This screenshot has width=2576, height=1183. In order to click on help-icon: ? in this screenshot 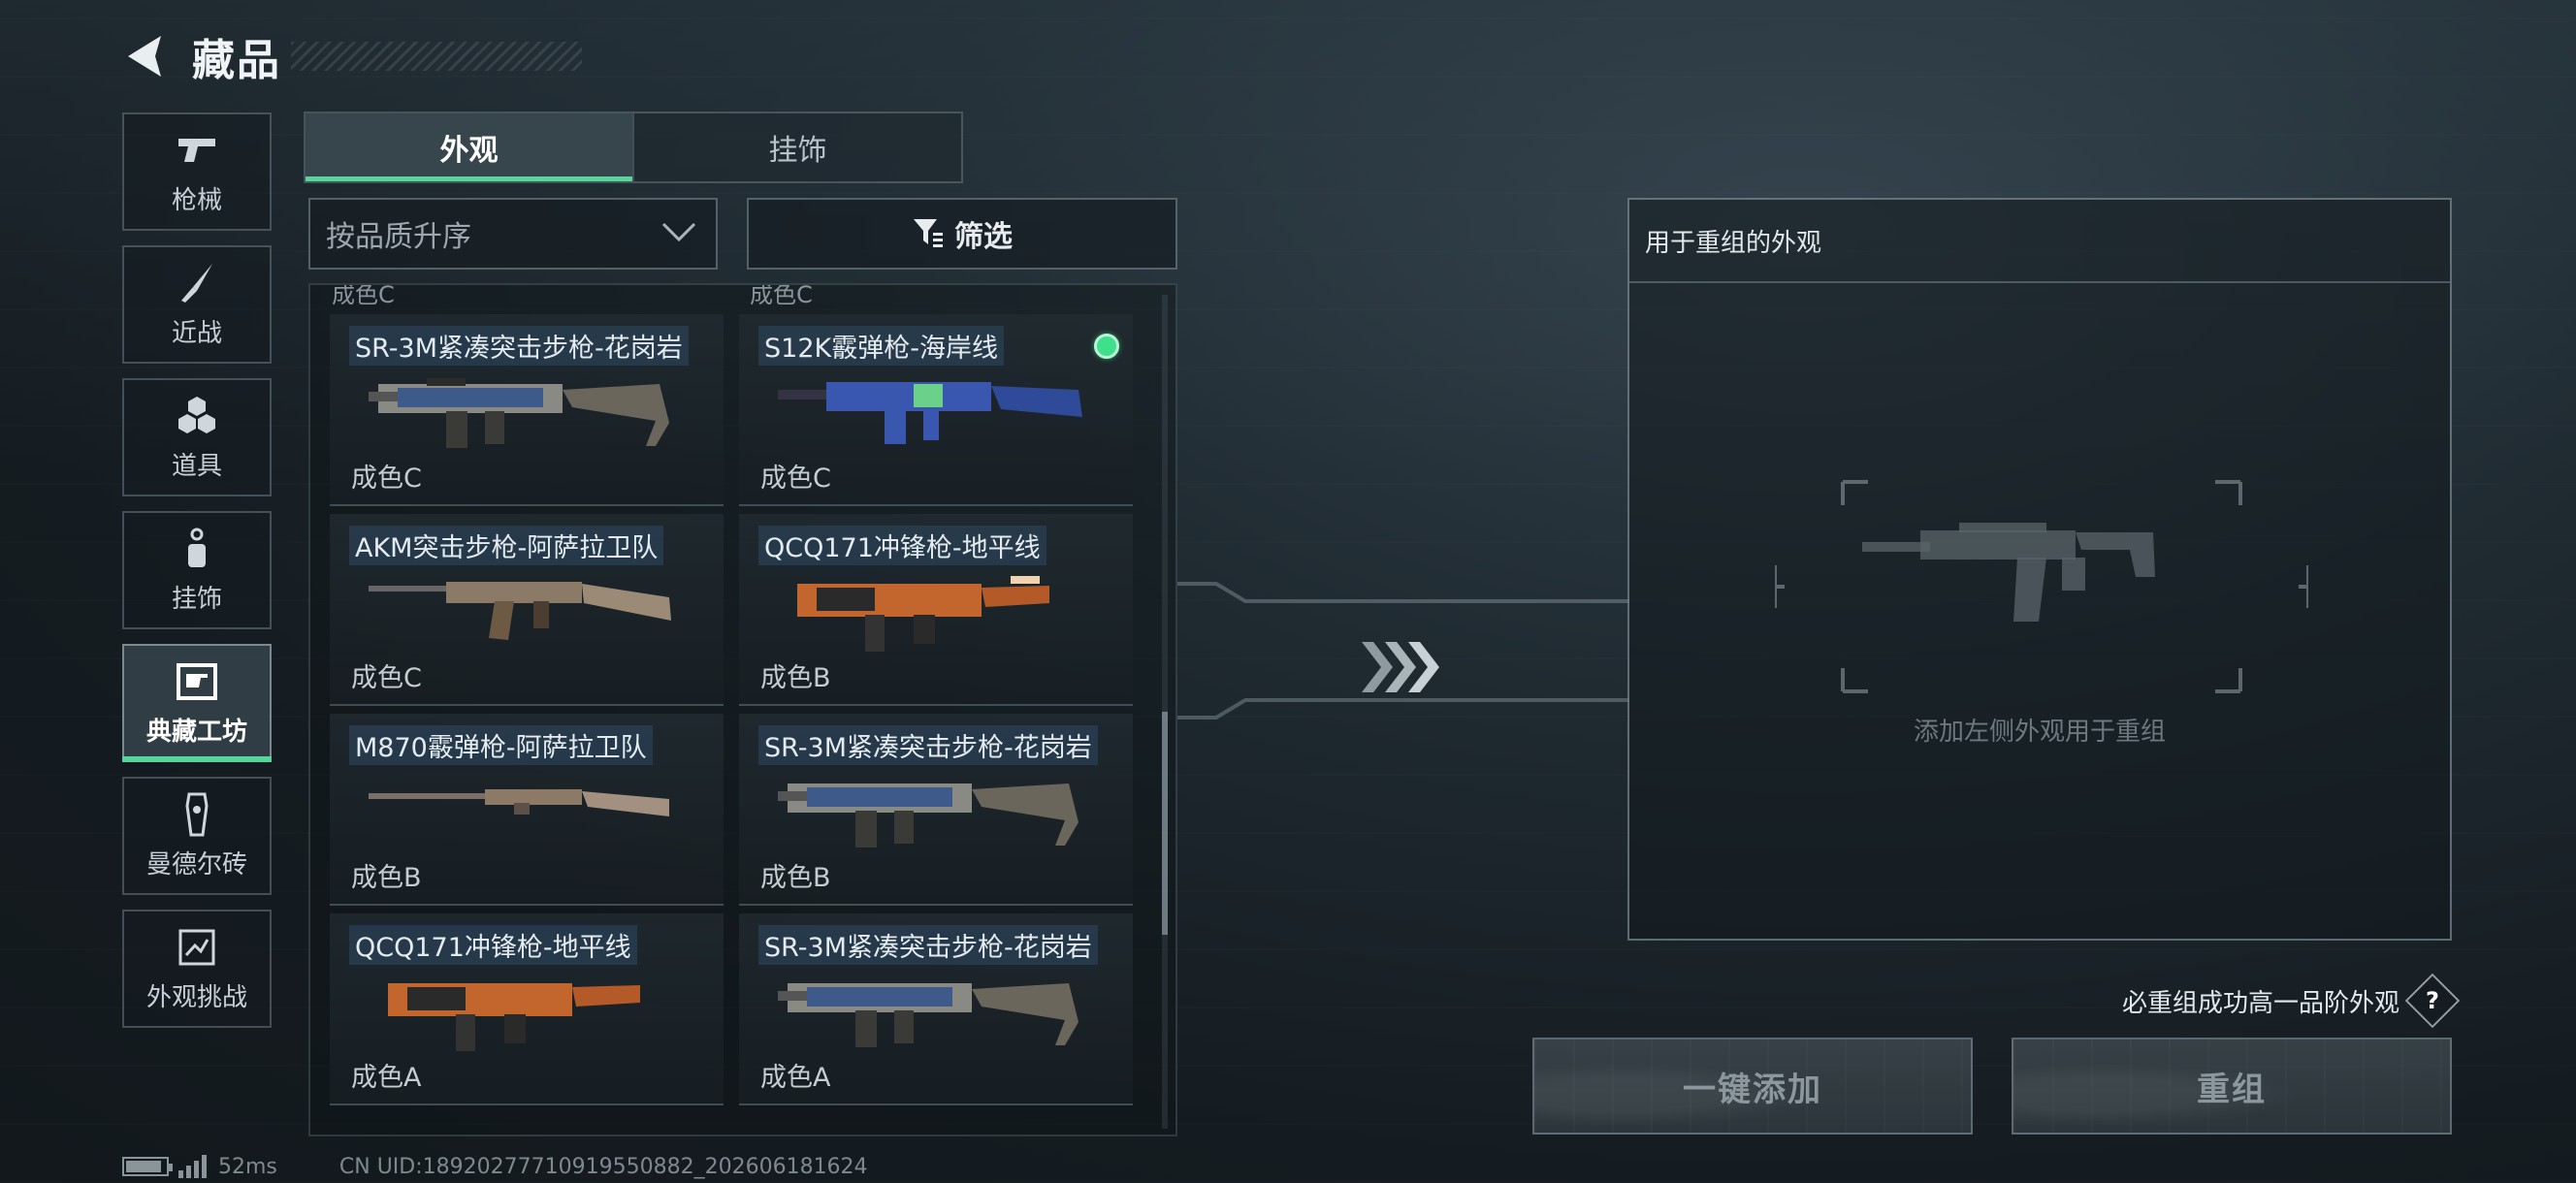, I will do `click(2432, 1001)`.